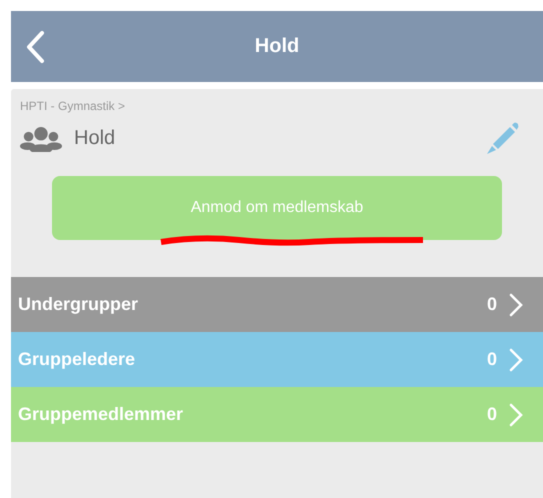 The width and height of the screenshot is (543, 498). What do you see at coordinates (35, 47) in the screenshot?
I see `back-icon` at bounding box center [35, 47].